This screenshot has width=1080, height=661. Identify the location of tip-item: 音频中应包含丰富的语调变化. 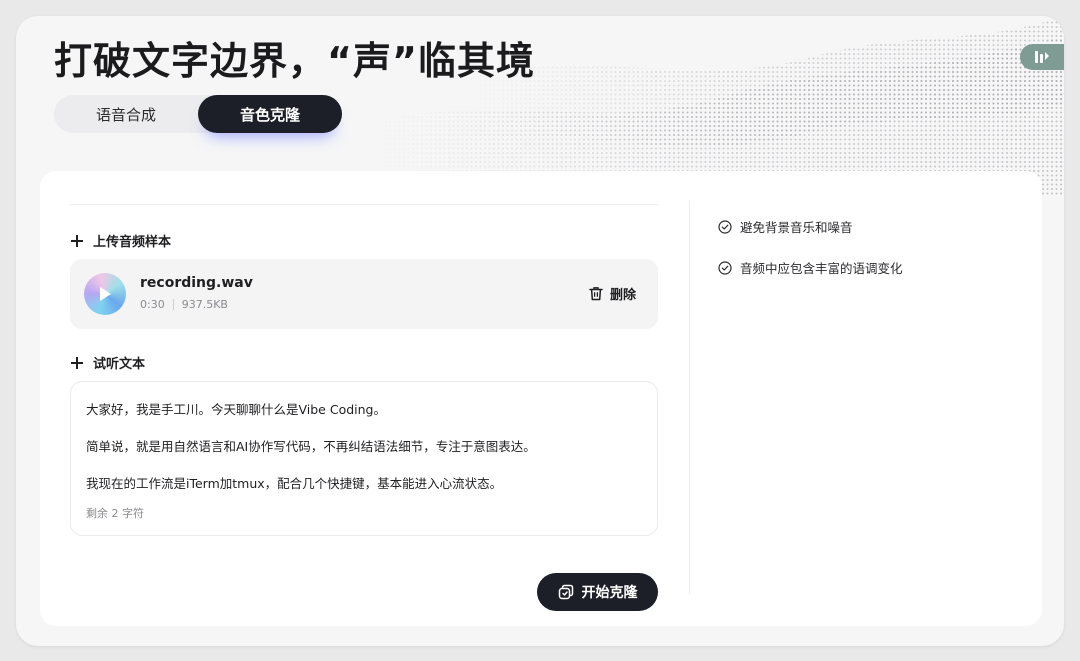
(810, 267).